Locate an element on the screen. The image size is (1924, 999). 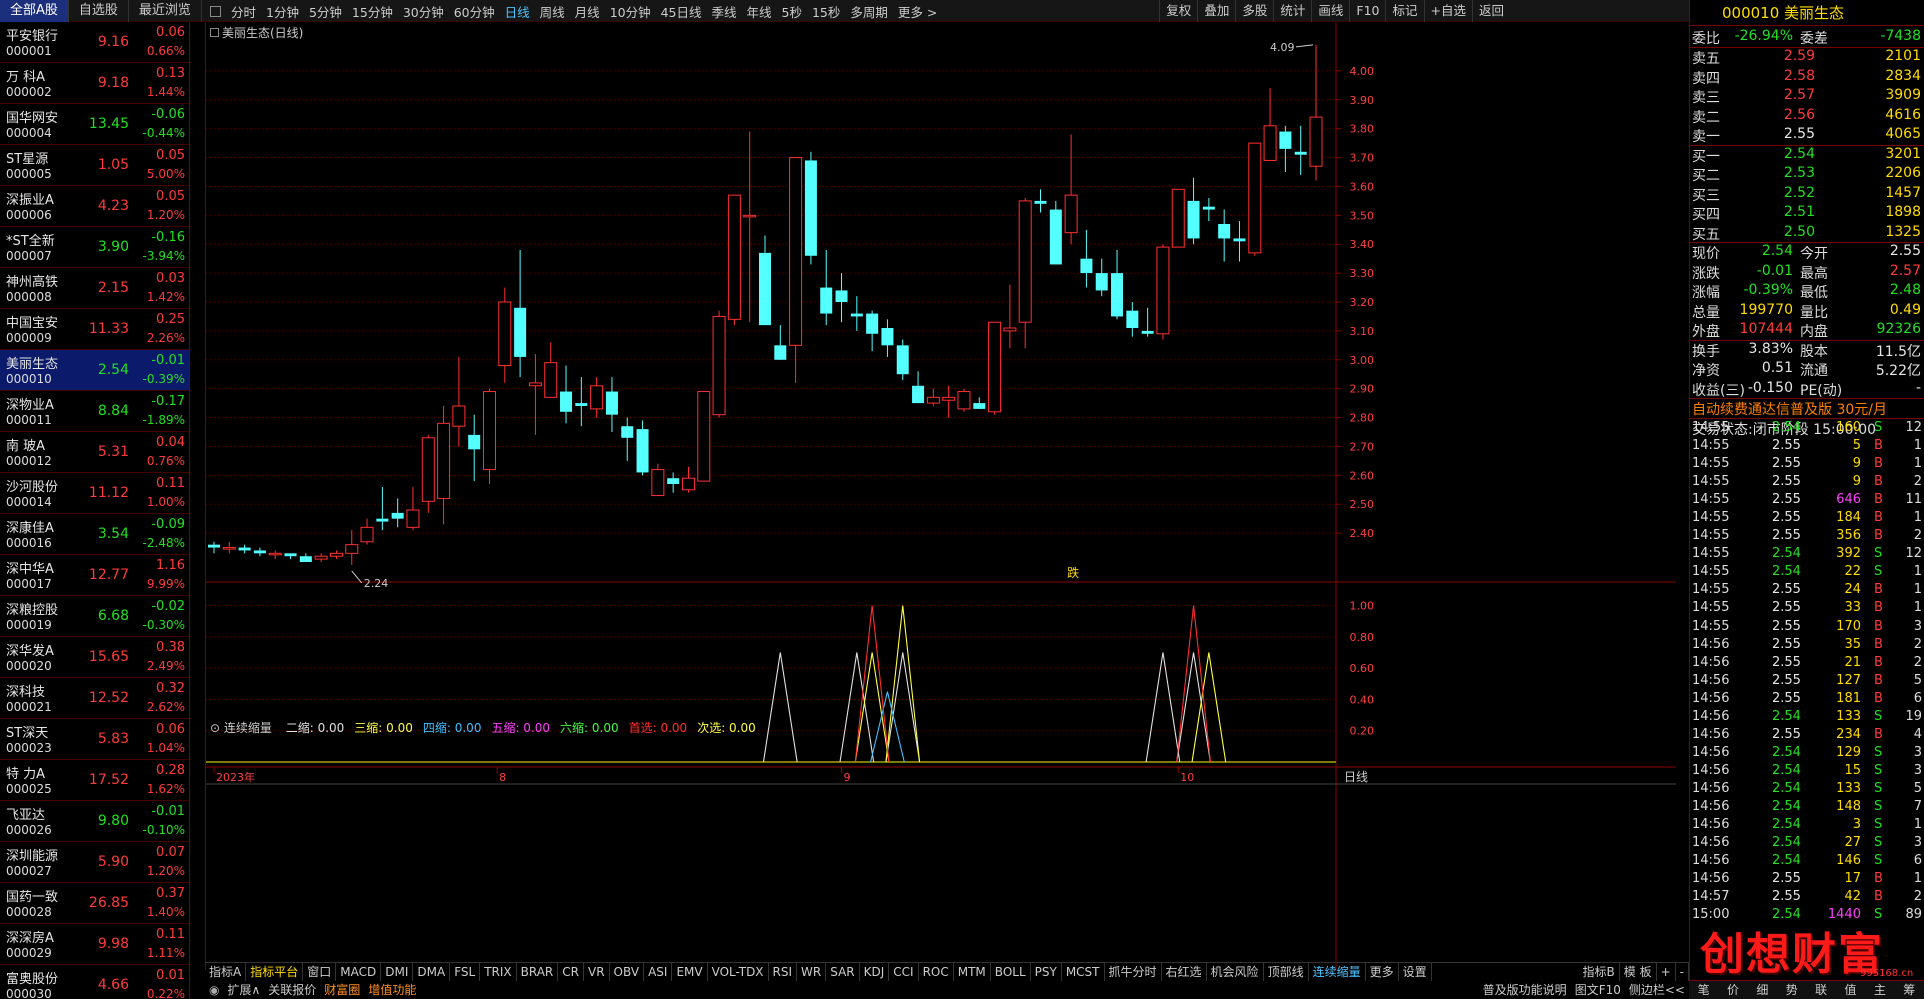
stock-row: 南 玻A 000012 5.31 0.04 0.76% is located at coordinates (94, 452).